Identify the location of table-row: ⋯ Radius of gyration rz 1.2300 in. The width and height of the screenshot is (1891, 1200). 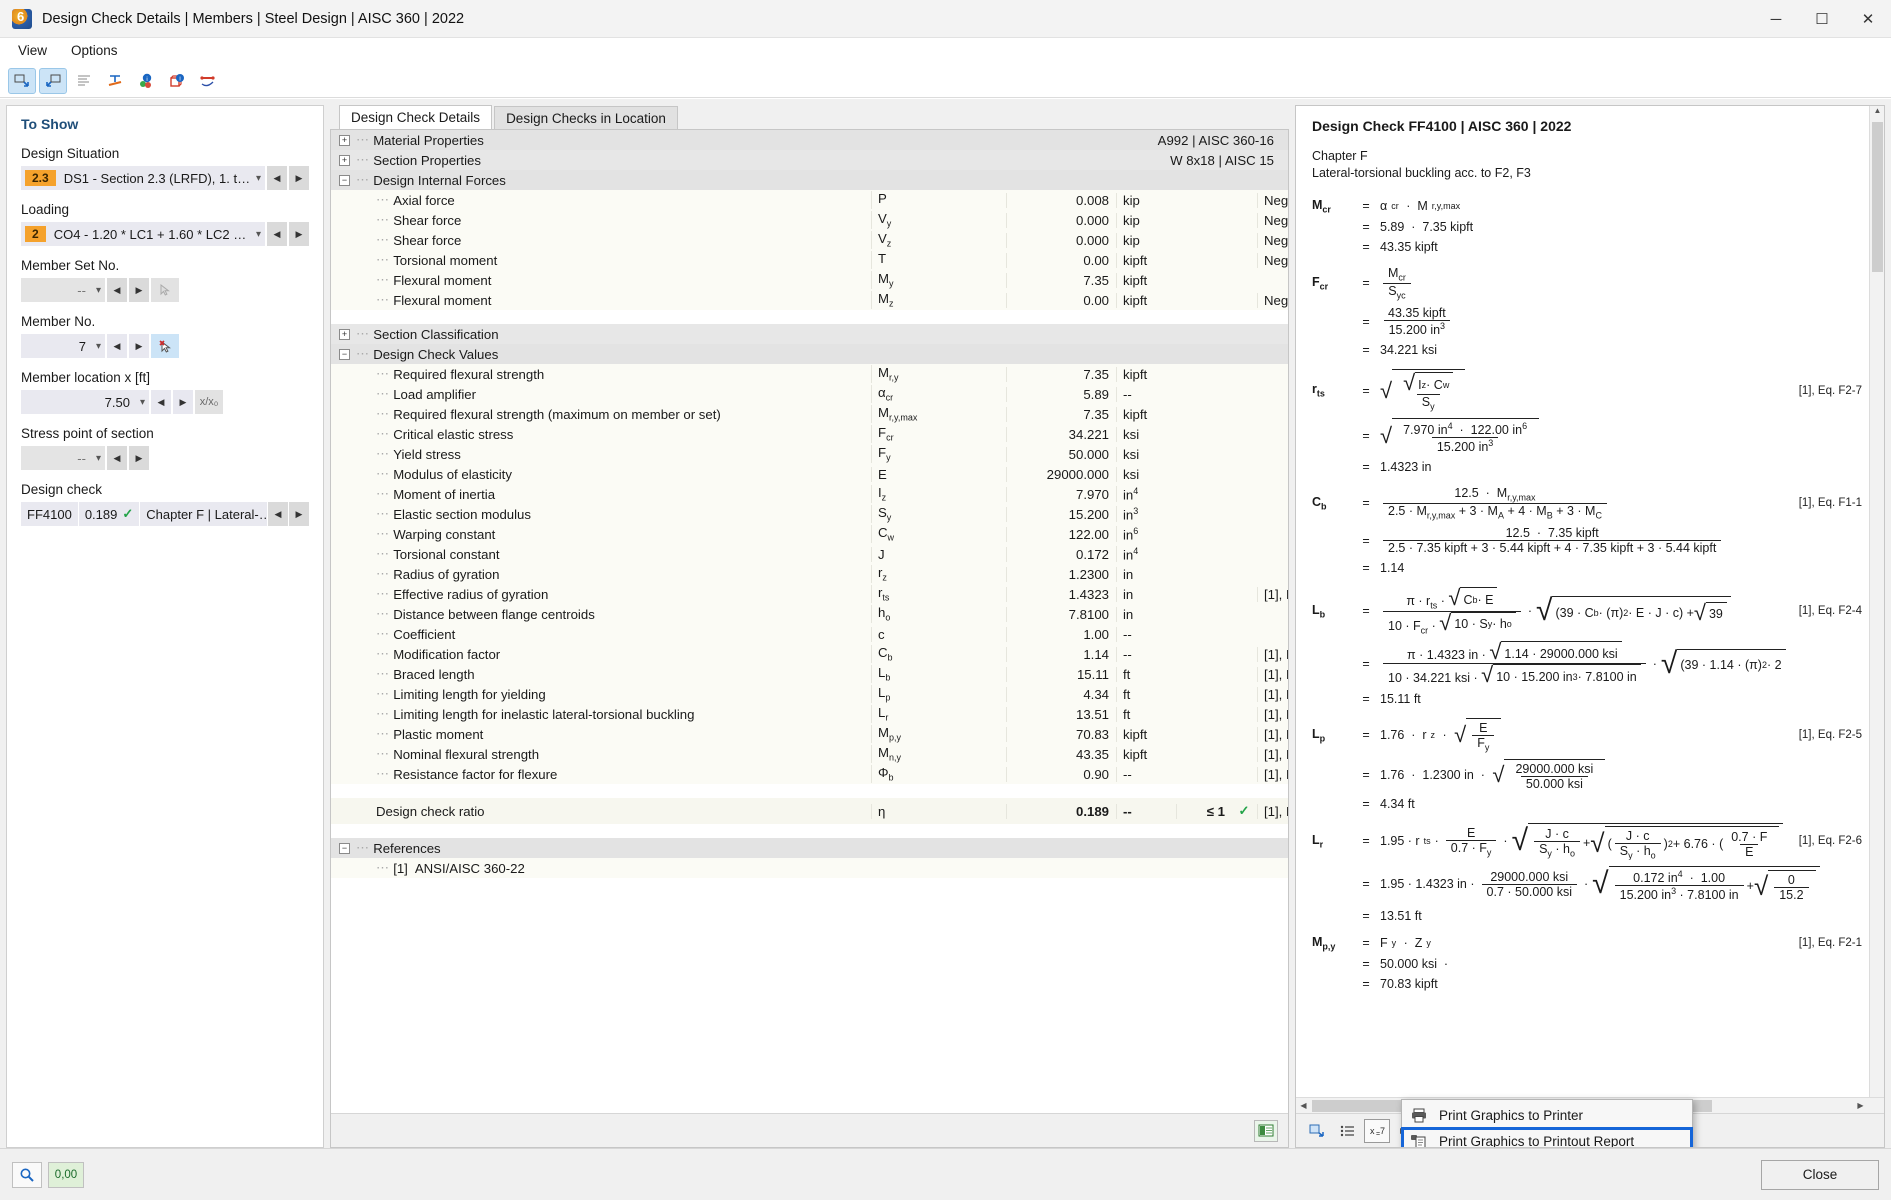
(809, 574).